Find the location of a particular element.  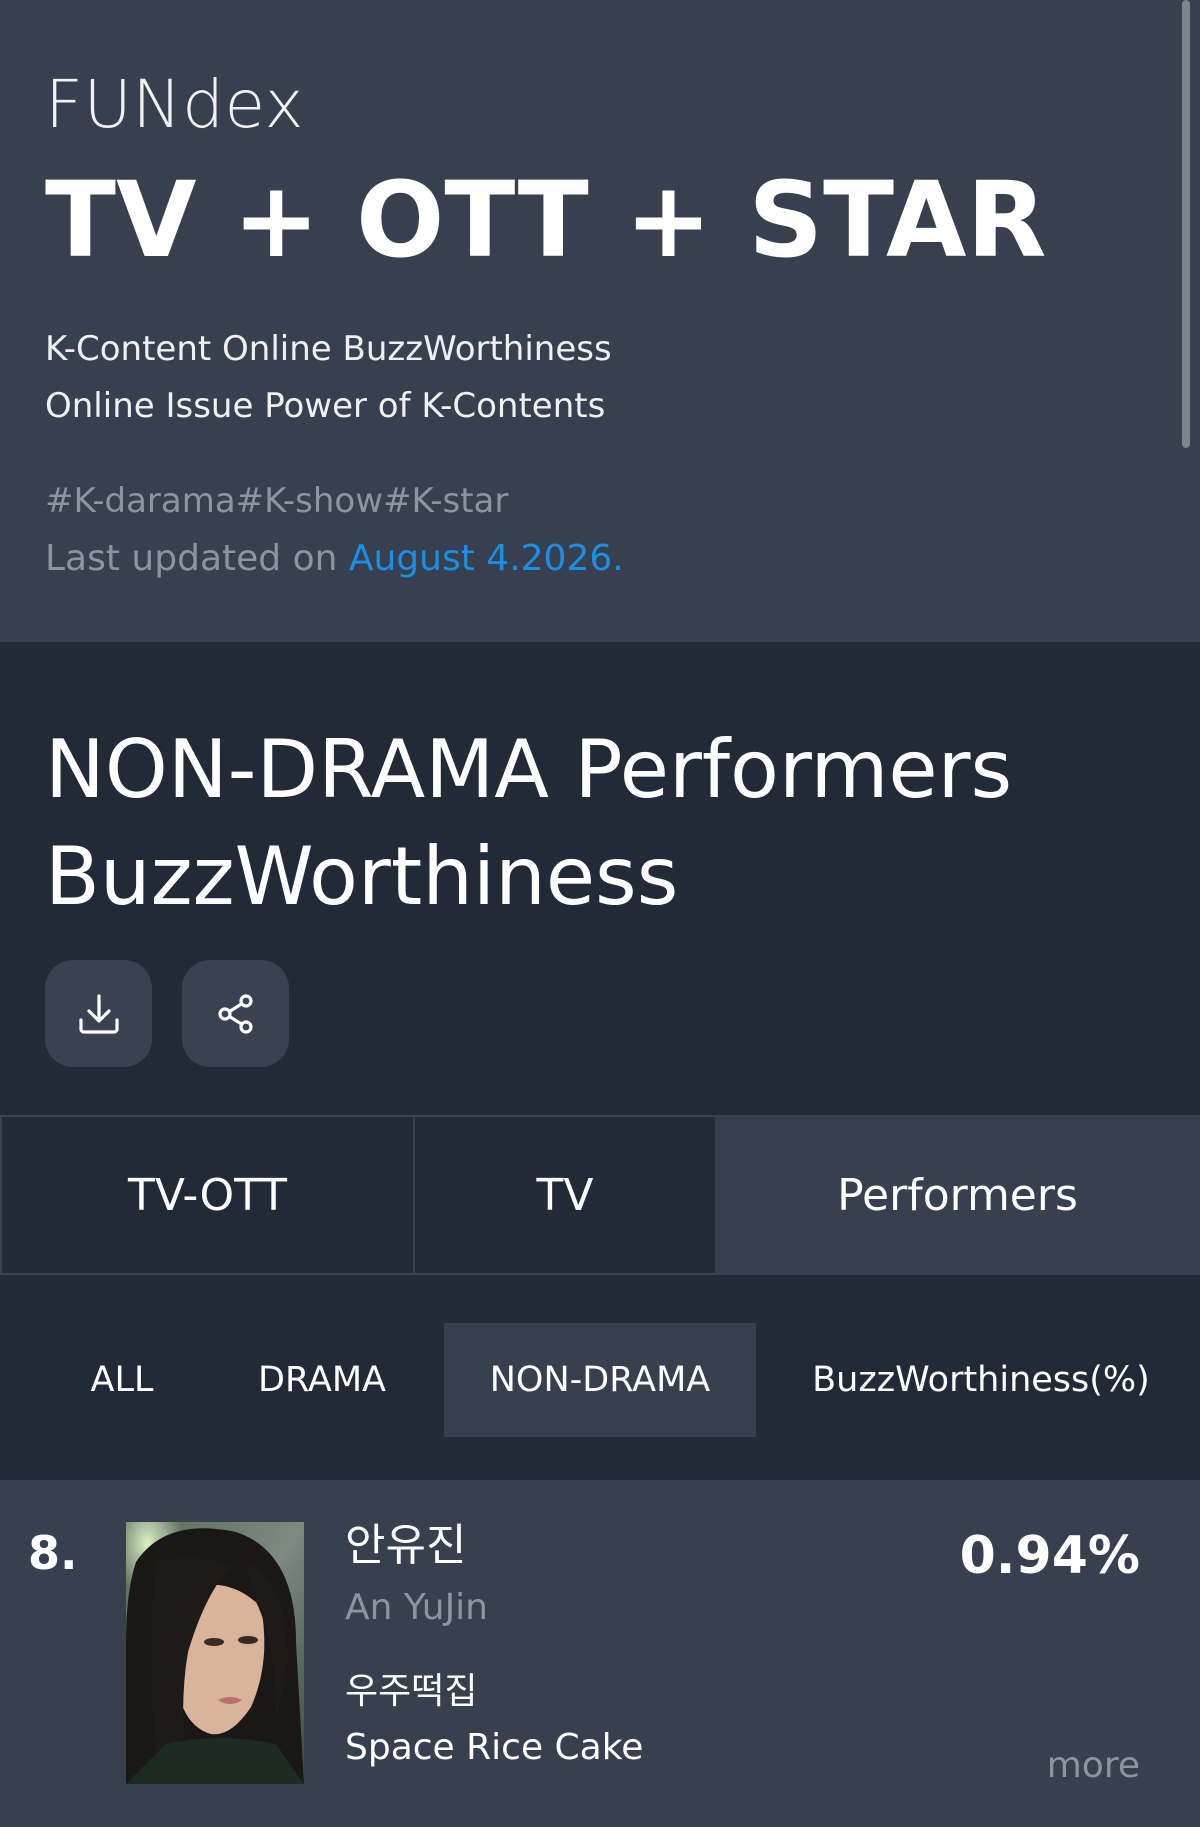

buzzworthiness-percent: 0.94% is located at coordinates (1049, 1556).